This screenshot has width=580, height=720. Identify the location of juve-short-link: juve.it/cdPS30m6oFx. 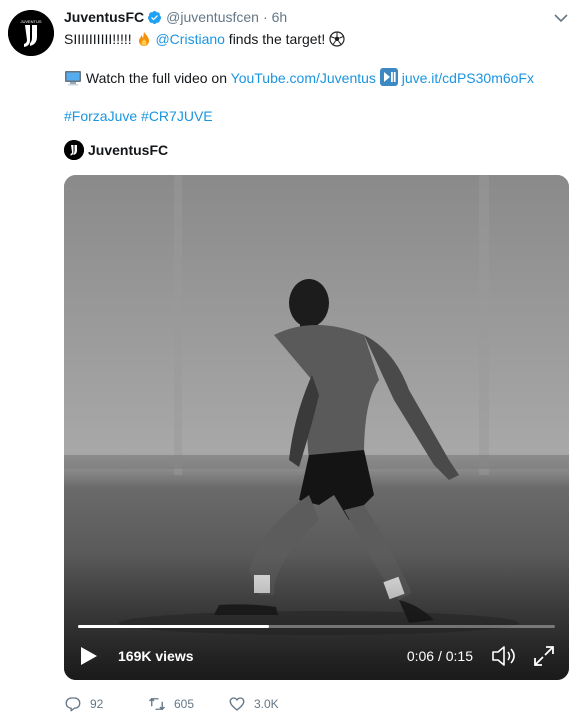
(468, 78).